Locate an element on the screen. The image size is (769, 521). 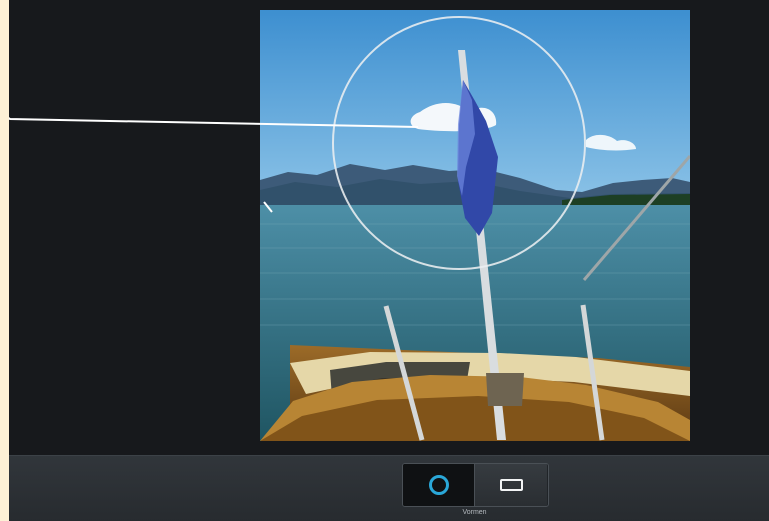
circle-shape-button is located at coordinates (439, 485).